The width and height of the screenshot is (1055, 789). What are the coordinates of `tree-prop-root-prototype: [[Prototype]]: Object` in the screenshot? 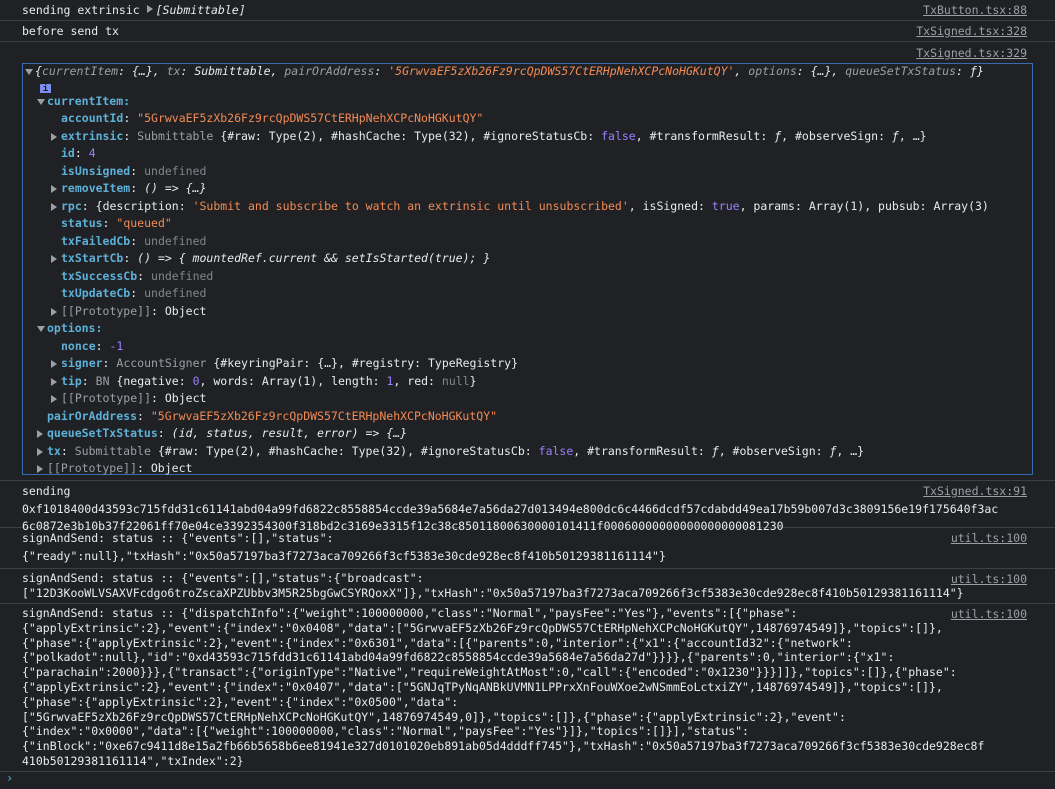 It's located at (527, 469).